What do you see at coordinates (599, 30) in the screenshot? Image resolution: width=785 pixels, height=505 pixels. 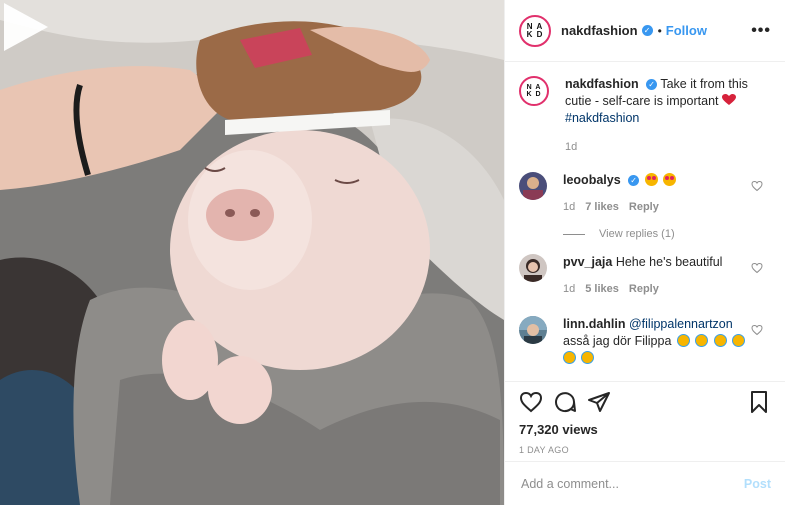 I see `author-username: nakdfashion` at bounding box center [599, 30].